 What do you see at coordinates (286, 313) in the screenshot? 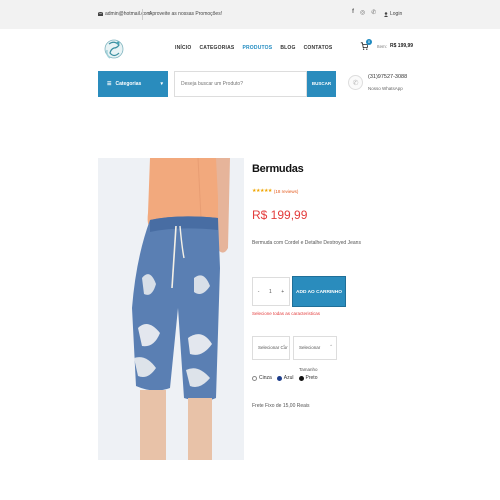
I see `selection-warning: Selecione todas as caracteristicas` at bounding box center [286, 313].